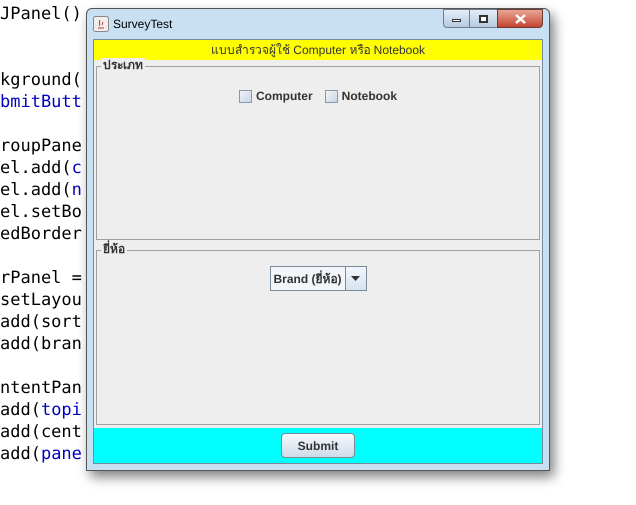  I want to click on checkbox: Notebook, so click(360, 96).